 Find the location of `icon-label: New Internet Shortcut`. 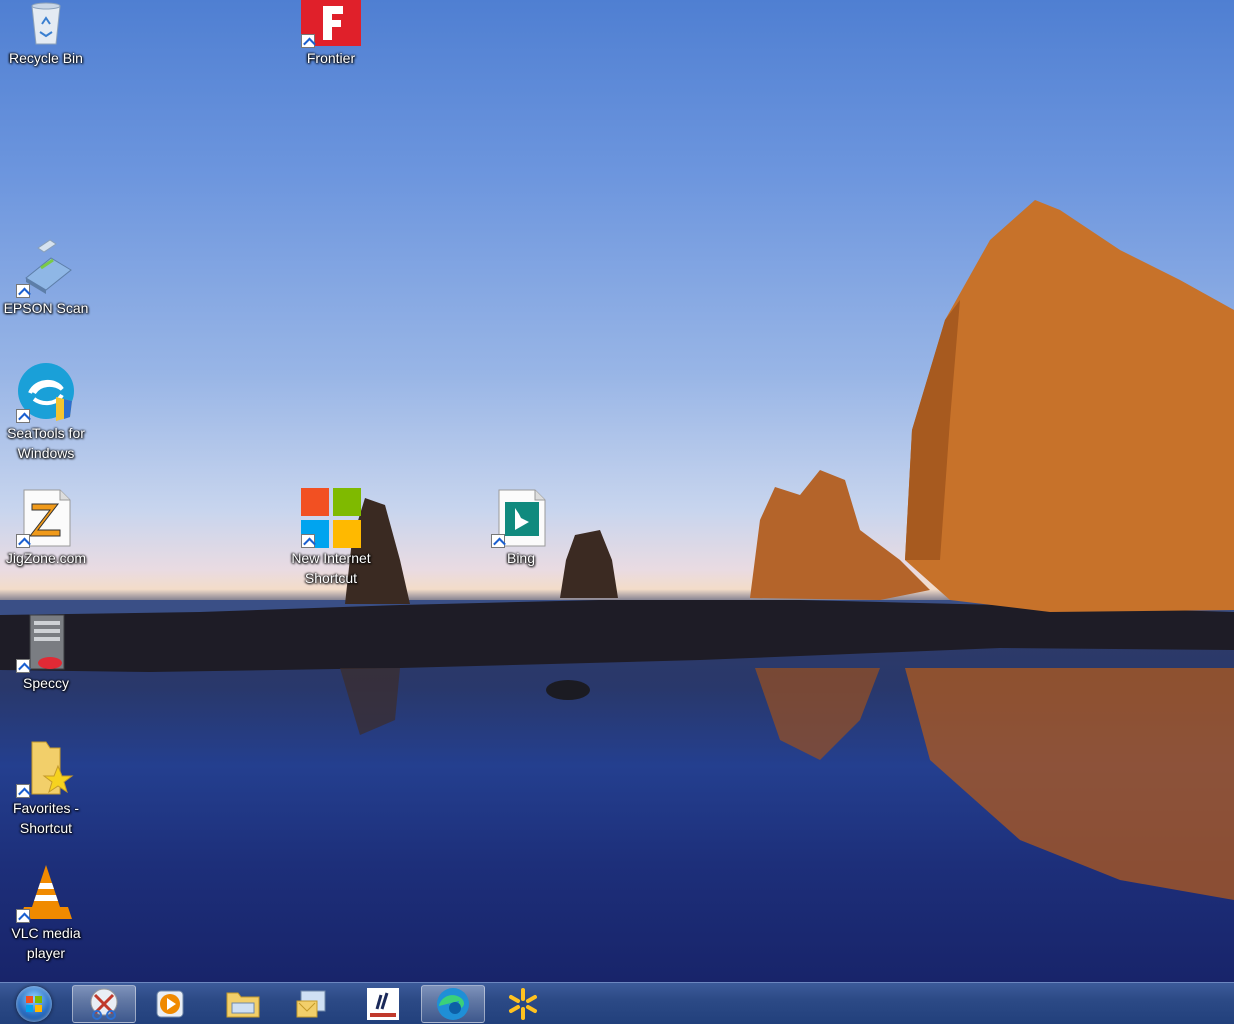

icon-label: New Internet Shortcut is located at coordinates (331, 568).